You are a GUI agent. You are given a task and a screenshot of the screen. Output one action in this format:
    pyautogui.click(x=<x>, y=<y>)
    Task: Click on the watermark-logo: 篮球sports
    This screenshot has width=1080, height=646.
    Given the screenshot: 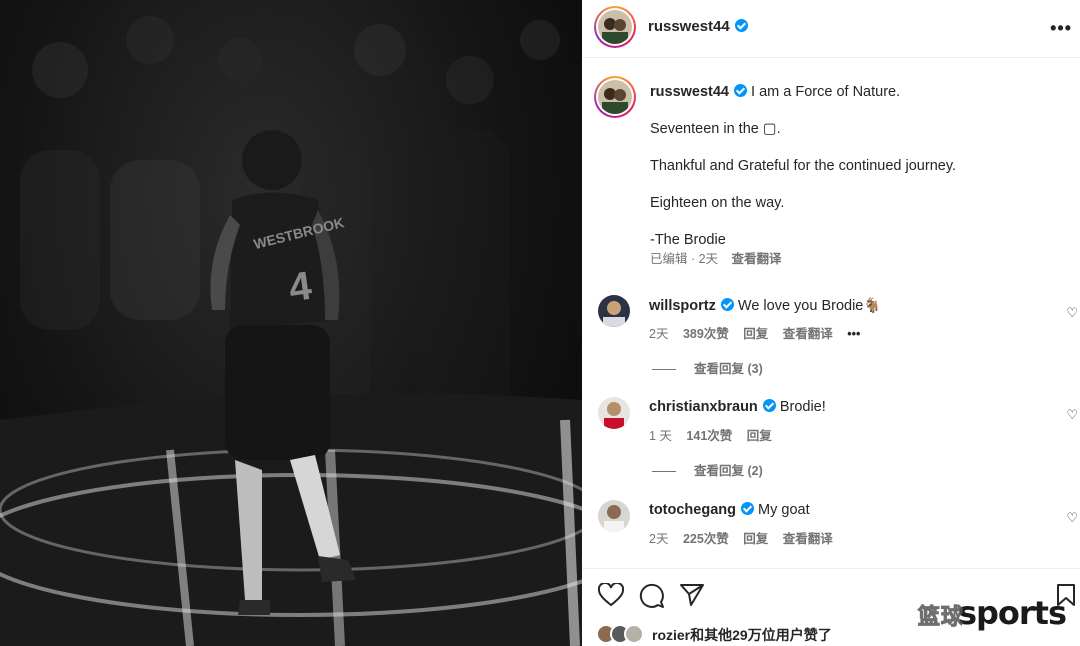 What is the action you would take?
    pyautogui.click(x=992, y=613)
    